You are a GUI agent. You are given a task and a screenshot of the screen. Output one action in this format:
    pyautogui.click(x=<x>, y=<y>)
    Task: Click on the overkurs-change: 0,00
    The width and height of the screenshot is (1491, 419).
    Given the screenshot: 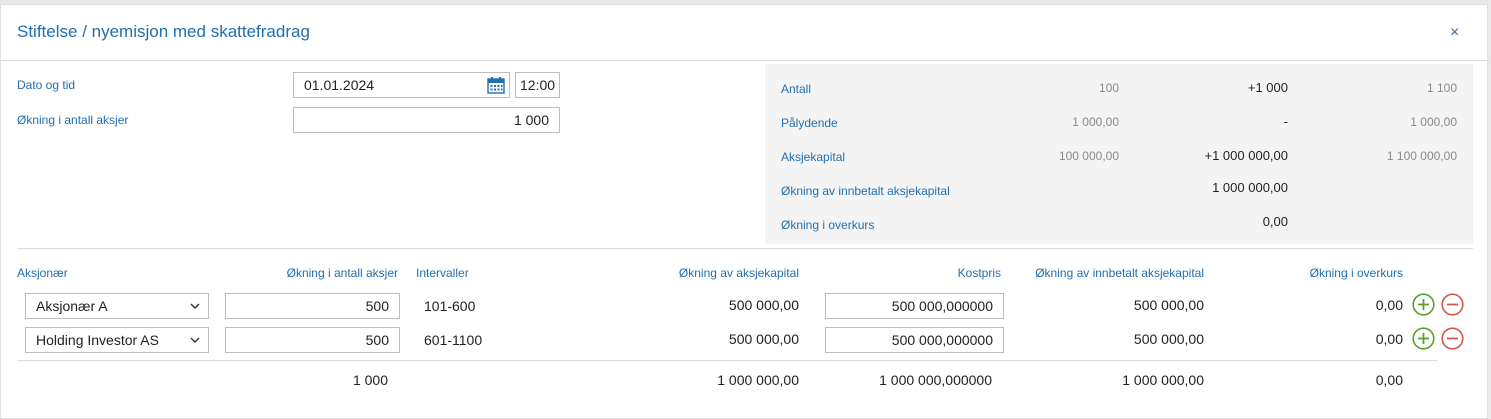 What is the action you would take?
    pyautogui.click(x=1275, y=221)
    